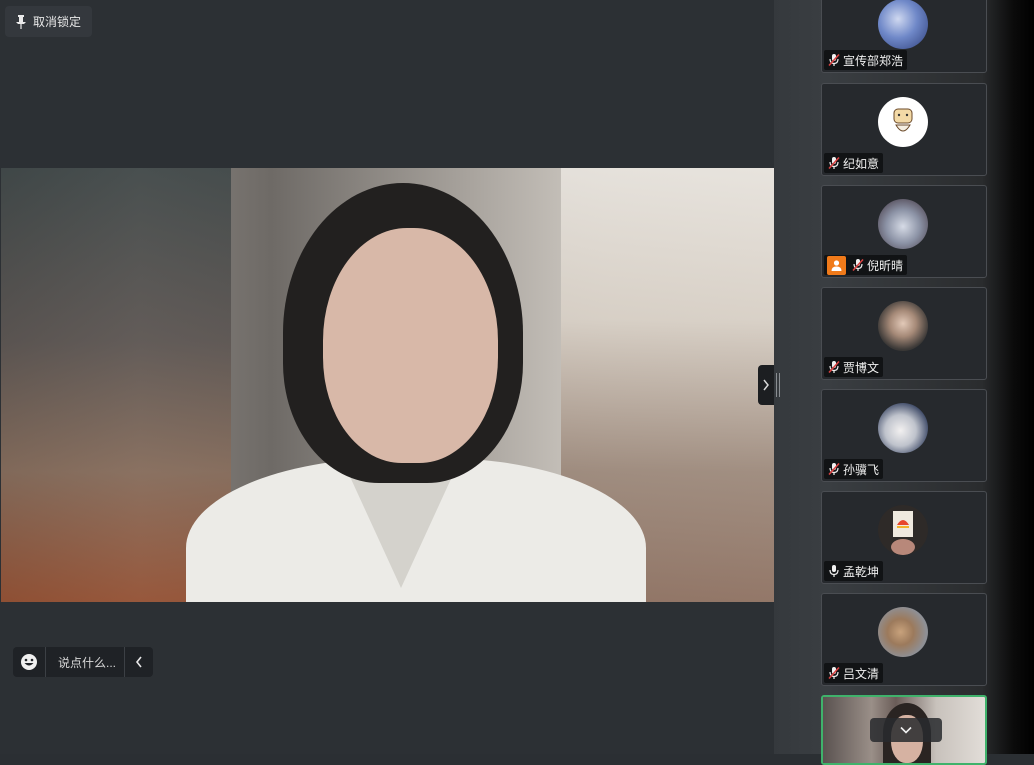  I want to click on anime-boy-avatar, so click(903, 428).